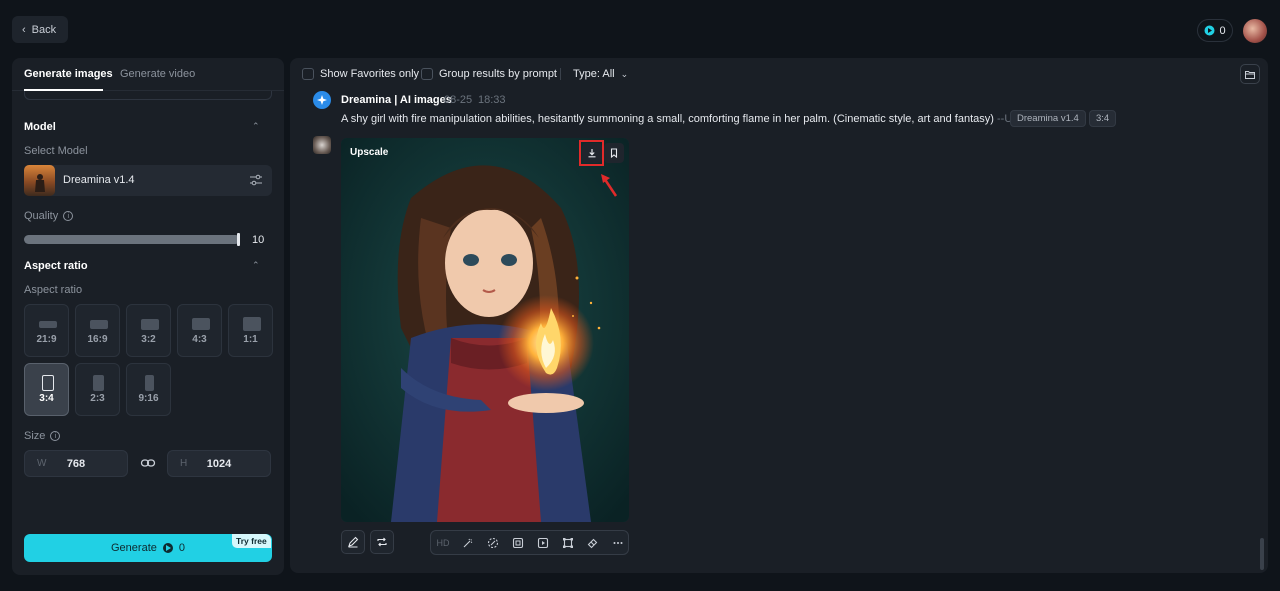 The image size is (1280, 591). What do you see at coordinates (97, 330) in the screenshot?
I see `aspect-ratio-option-16-9: 16:9` at bounding box center [97, 330].